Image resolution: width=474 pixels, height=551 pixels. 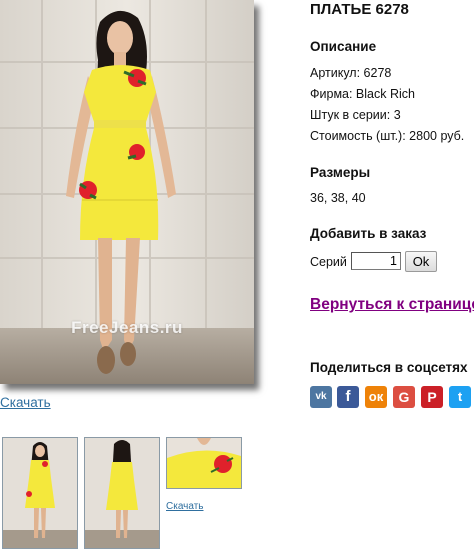 I want to click on sizes-value: 36, 38, 40, so click(x=338, y=198).